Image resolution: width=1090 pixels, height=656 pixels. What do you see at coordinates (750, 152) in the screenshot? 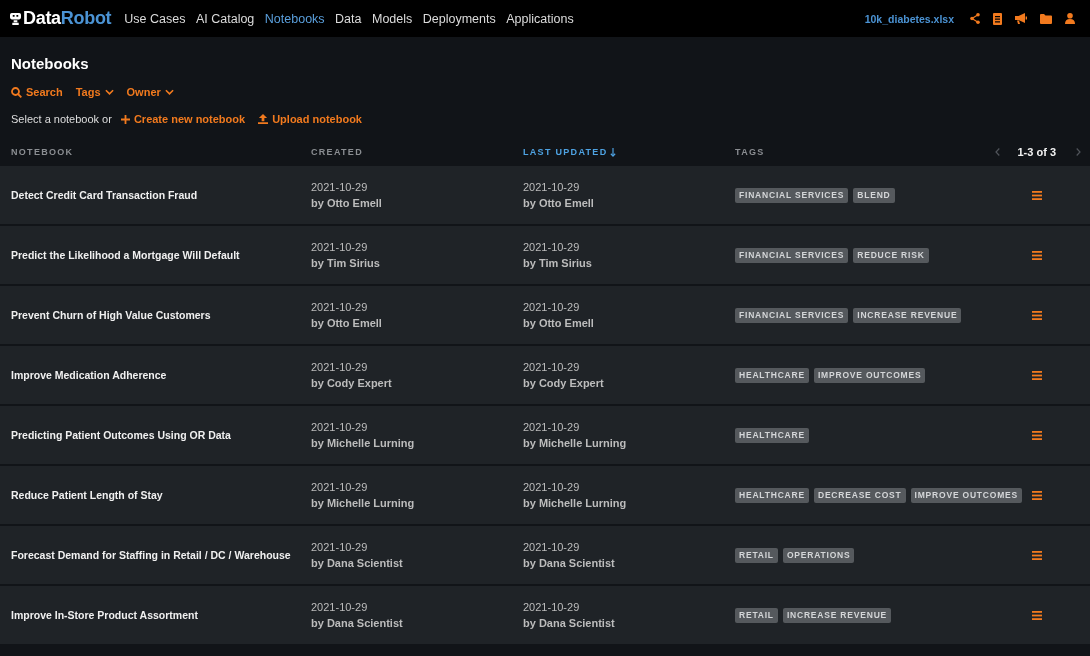
I see `column-header: TAGS` at bounding box center [750, 152].